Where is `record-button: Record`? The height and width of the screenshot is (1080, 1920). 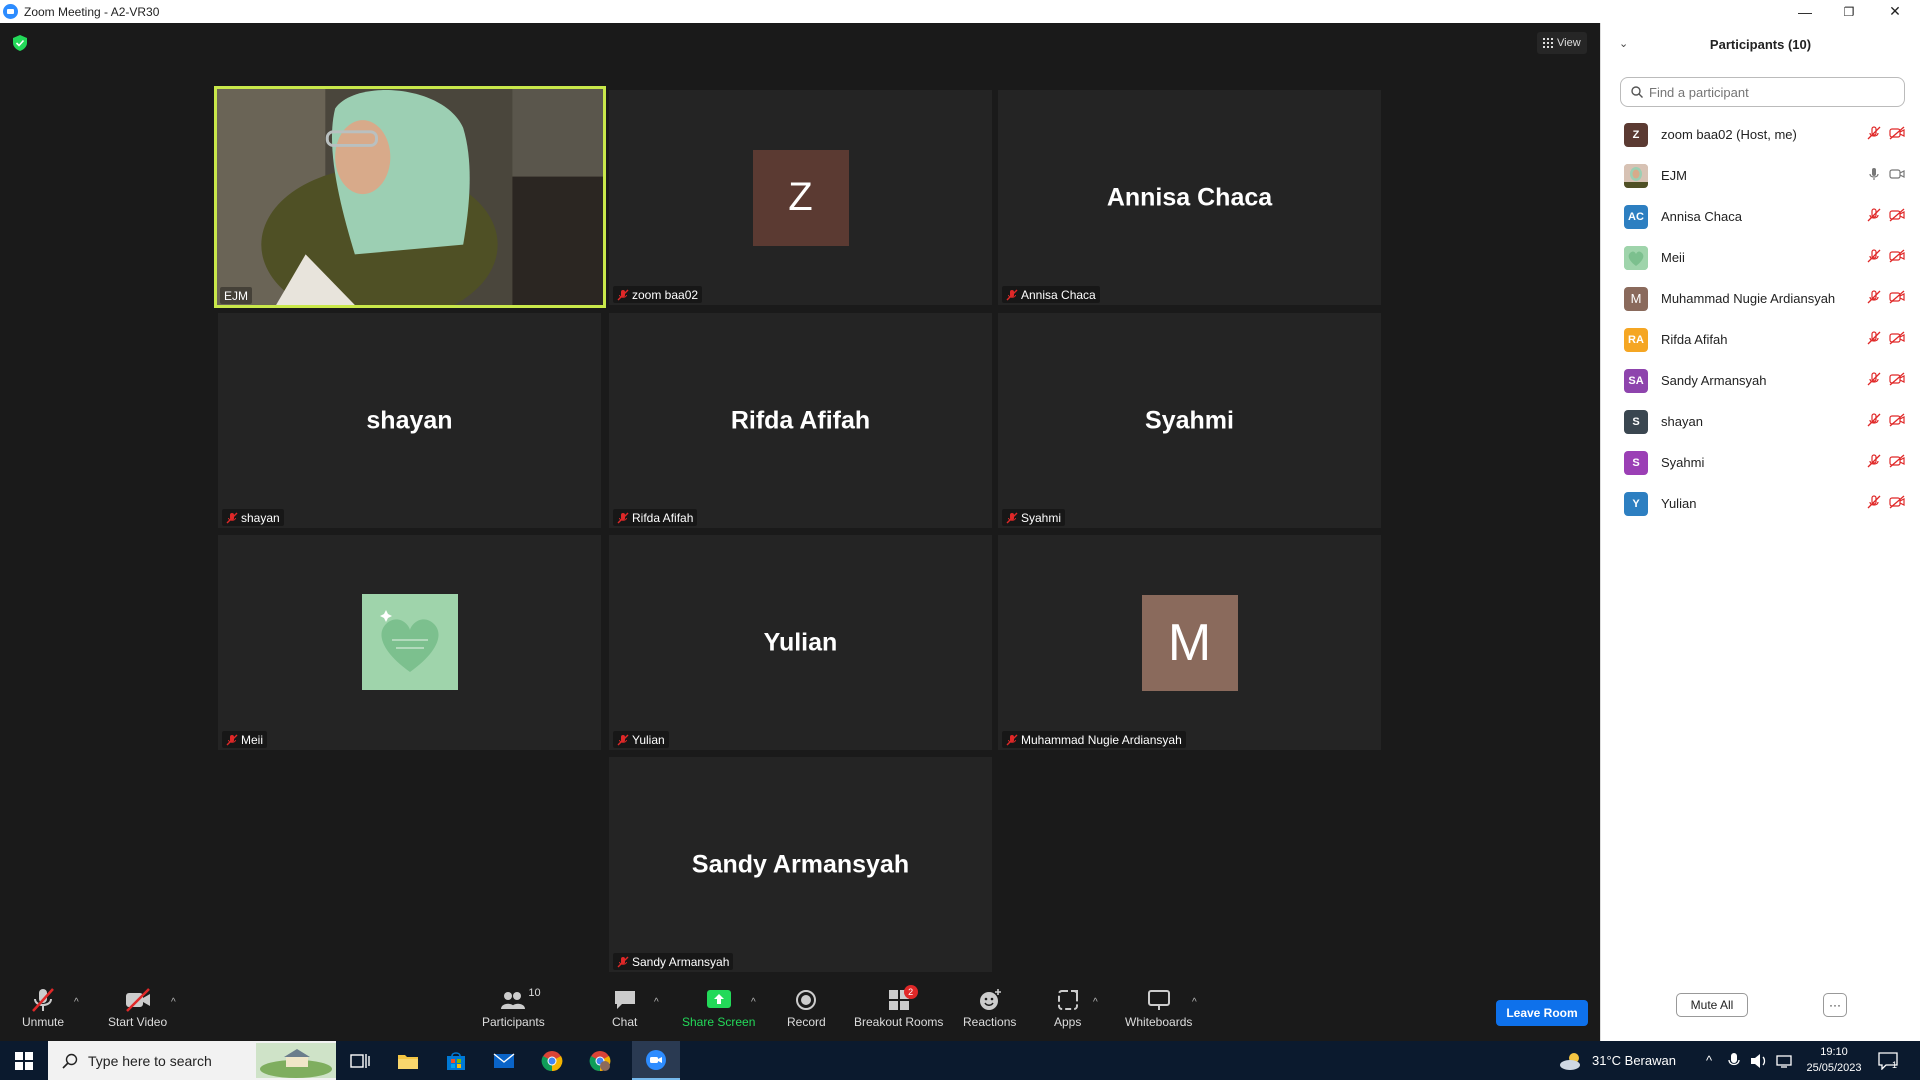 record-button: Record is located at coordinates (806, 1008).